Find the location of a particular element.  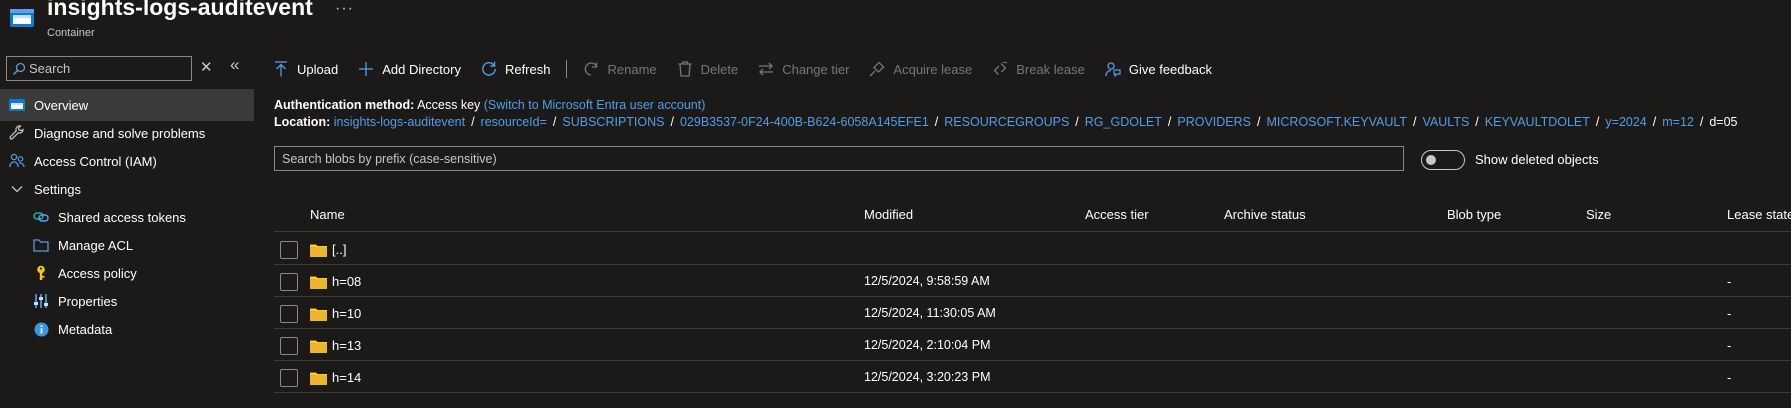

lease-icon is located at coordinates (877, 69).